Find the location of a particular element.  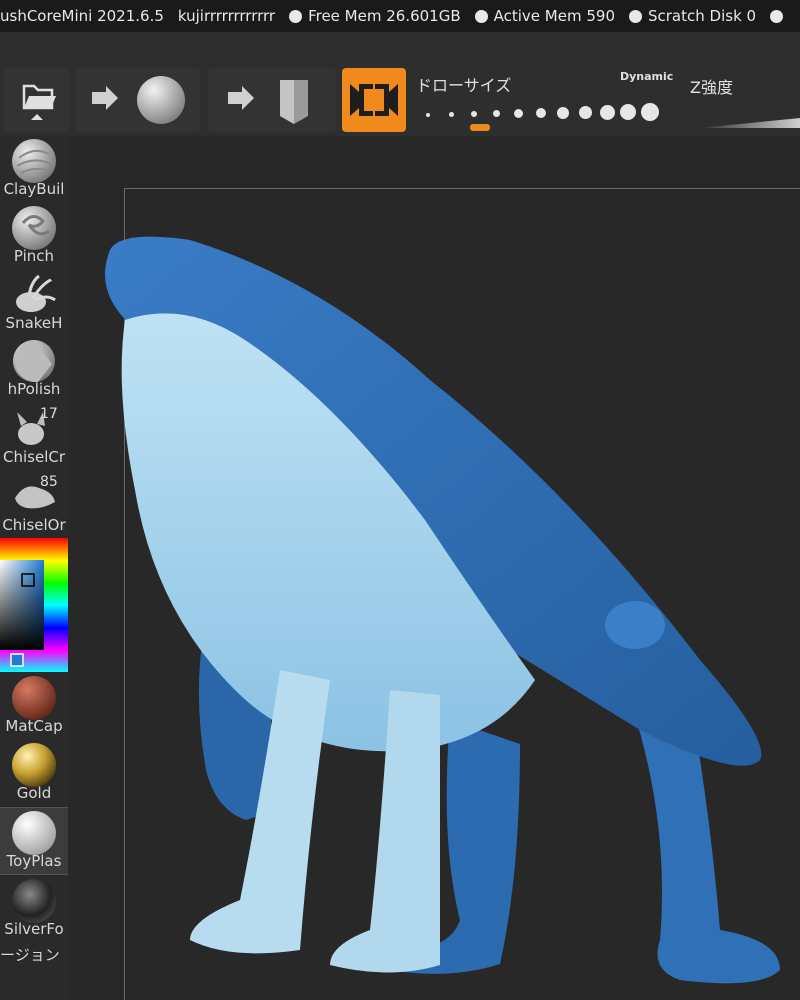

sphere-icon is located at coordinates (161, 100).